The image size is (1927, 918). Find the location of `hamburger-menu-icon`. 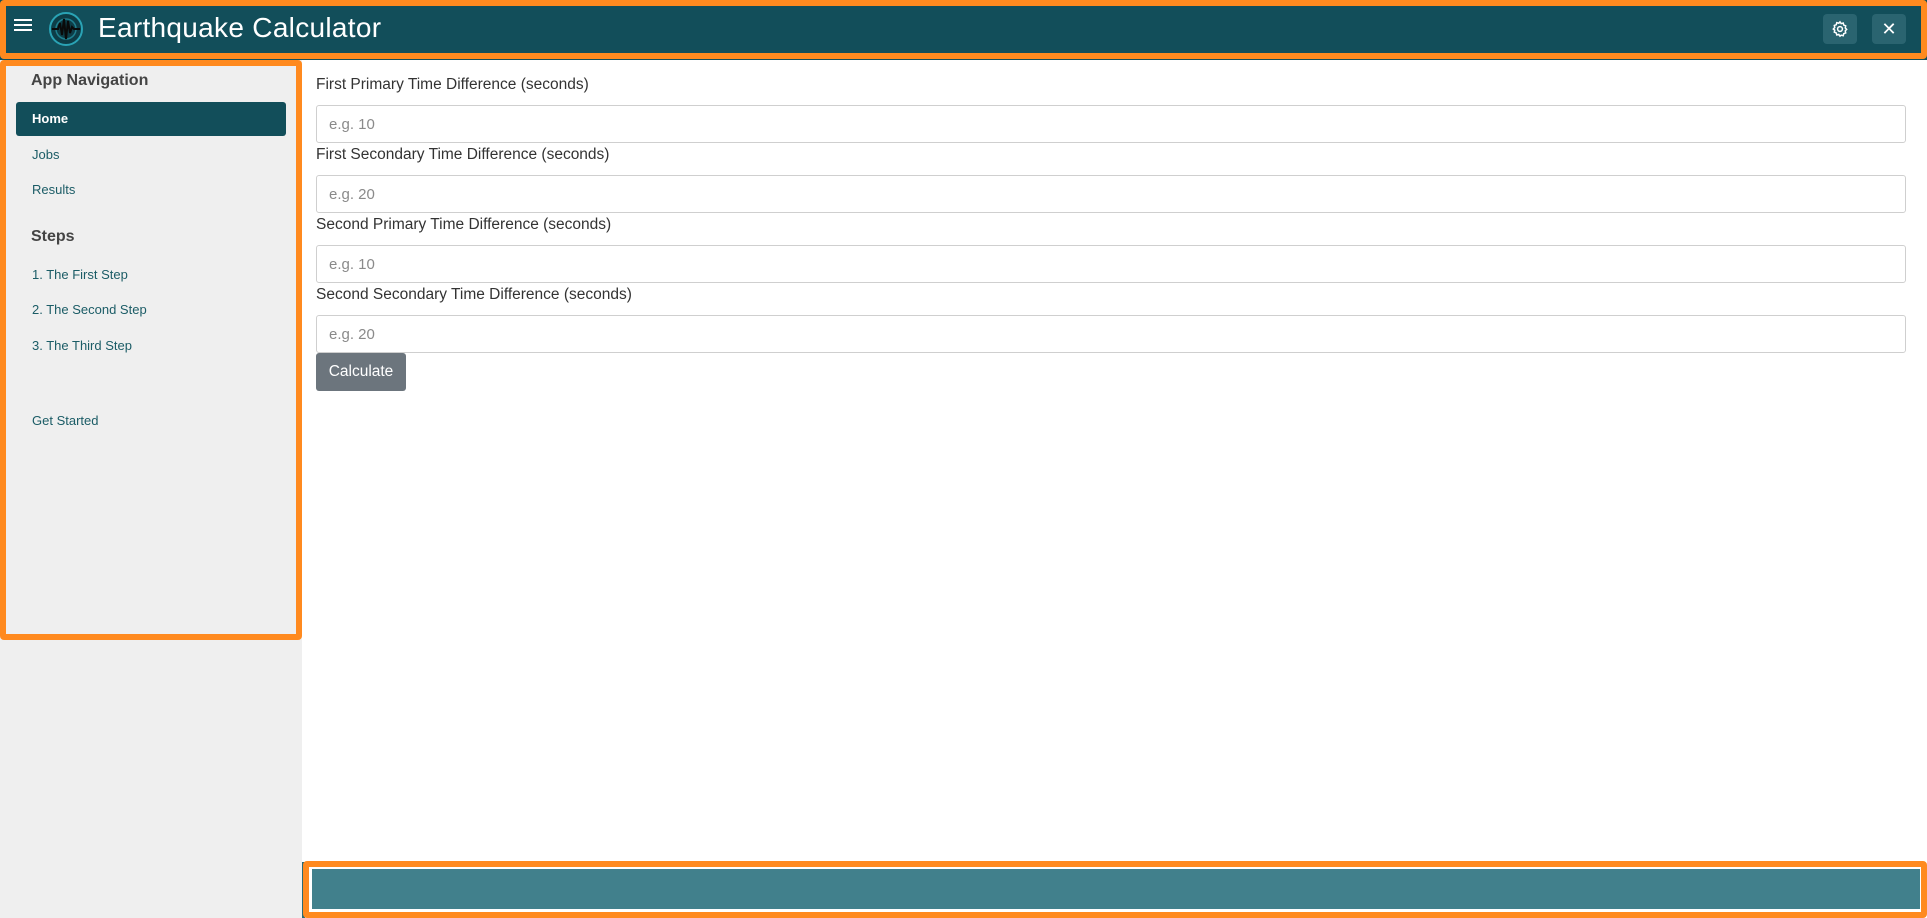

hamburger-menu-icon is located at coordinates (23, 25).